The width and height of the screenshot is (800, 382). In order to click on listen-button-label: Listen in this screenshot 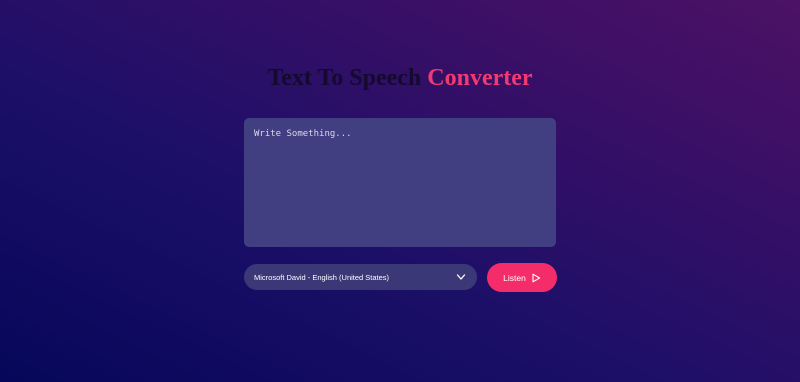, I will do `click(514, 277)`.